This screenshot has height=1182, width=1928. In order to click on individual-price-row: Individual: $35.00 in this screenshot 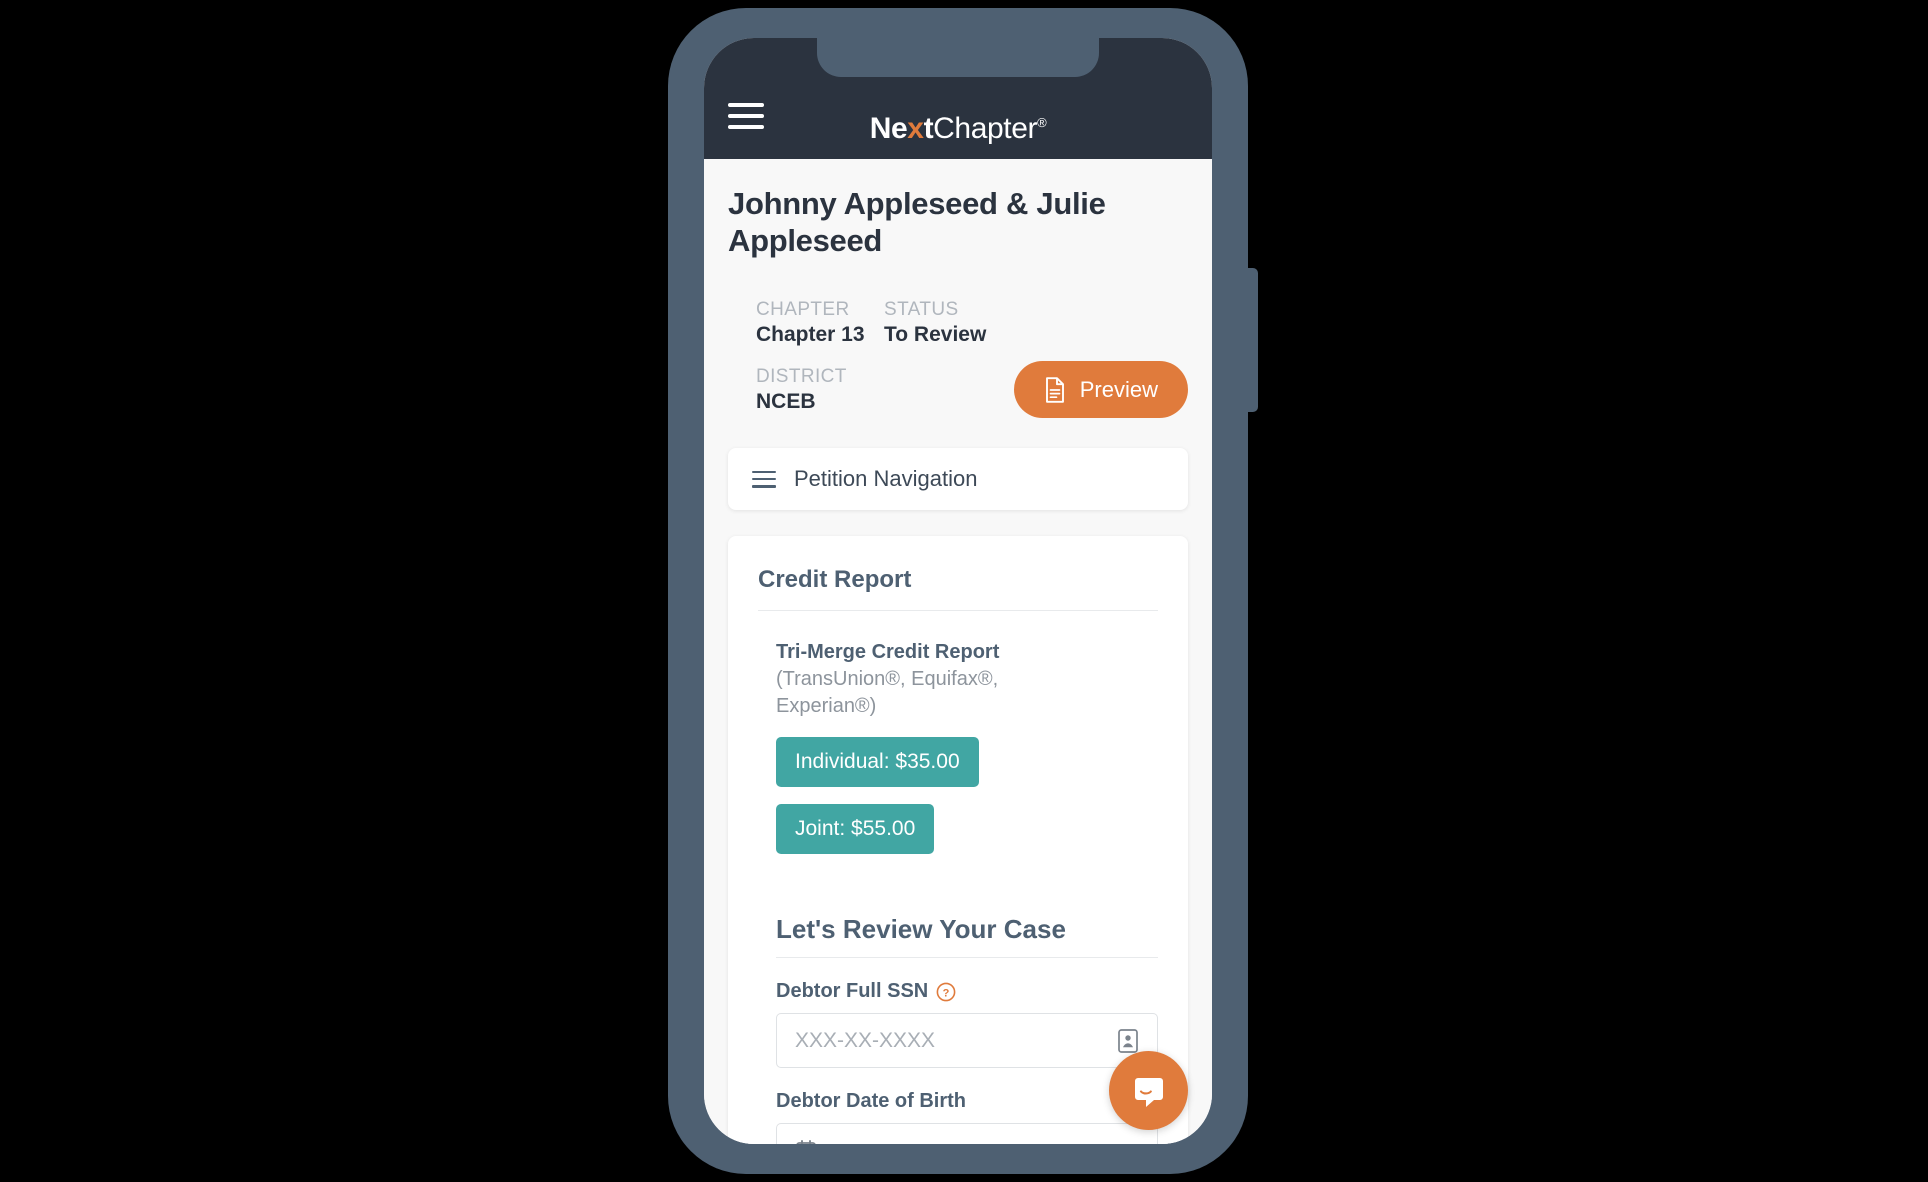, I will do `click(967, 754)`.